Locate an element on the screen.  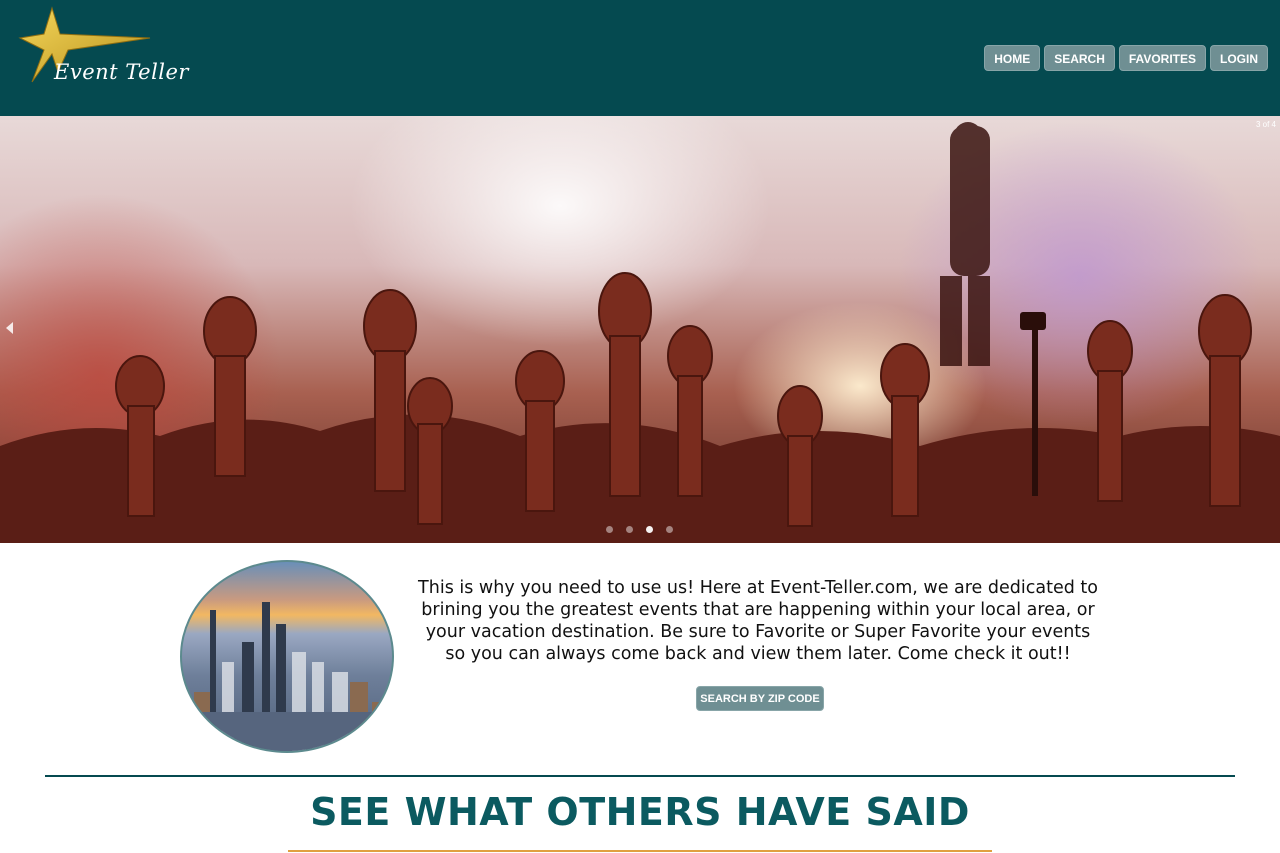
chevron-left-icon is located at coordinates (9, 328).